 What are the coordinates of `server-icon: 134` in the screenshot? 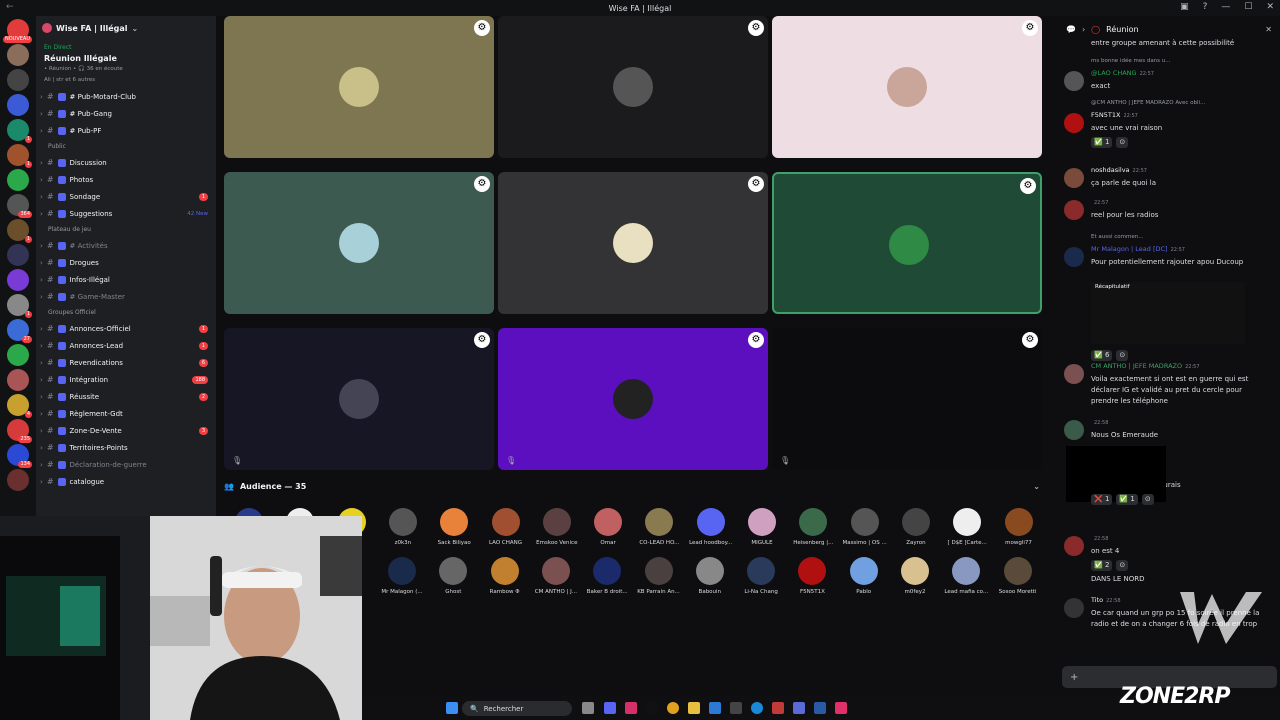 It's located at (19, 456).